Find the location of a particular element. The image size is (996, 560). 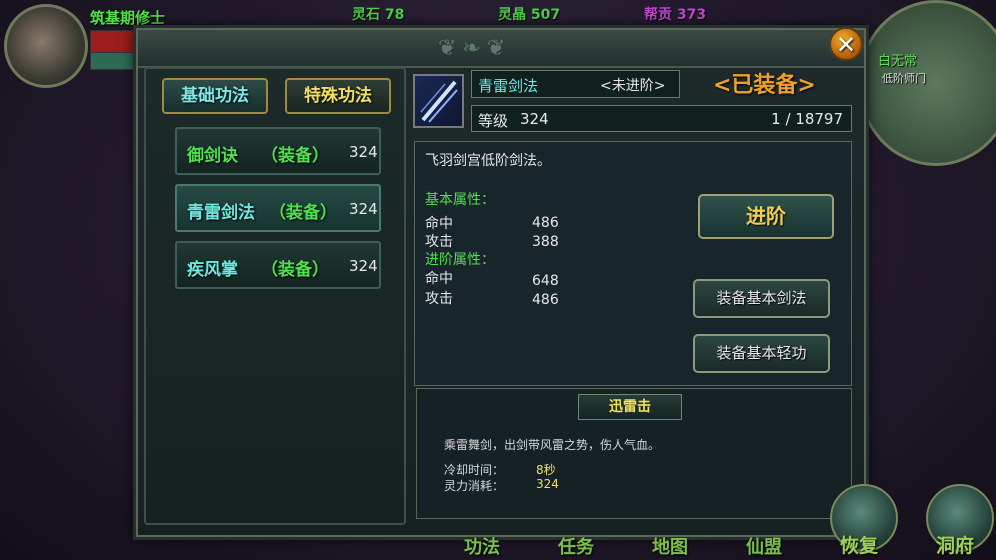

cooldown-label: 冷却时间： is located at coordinates (474, 470).